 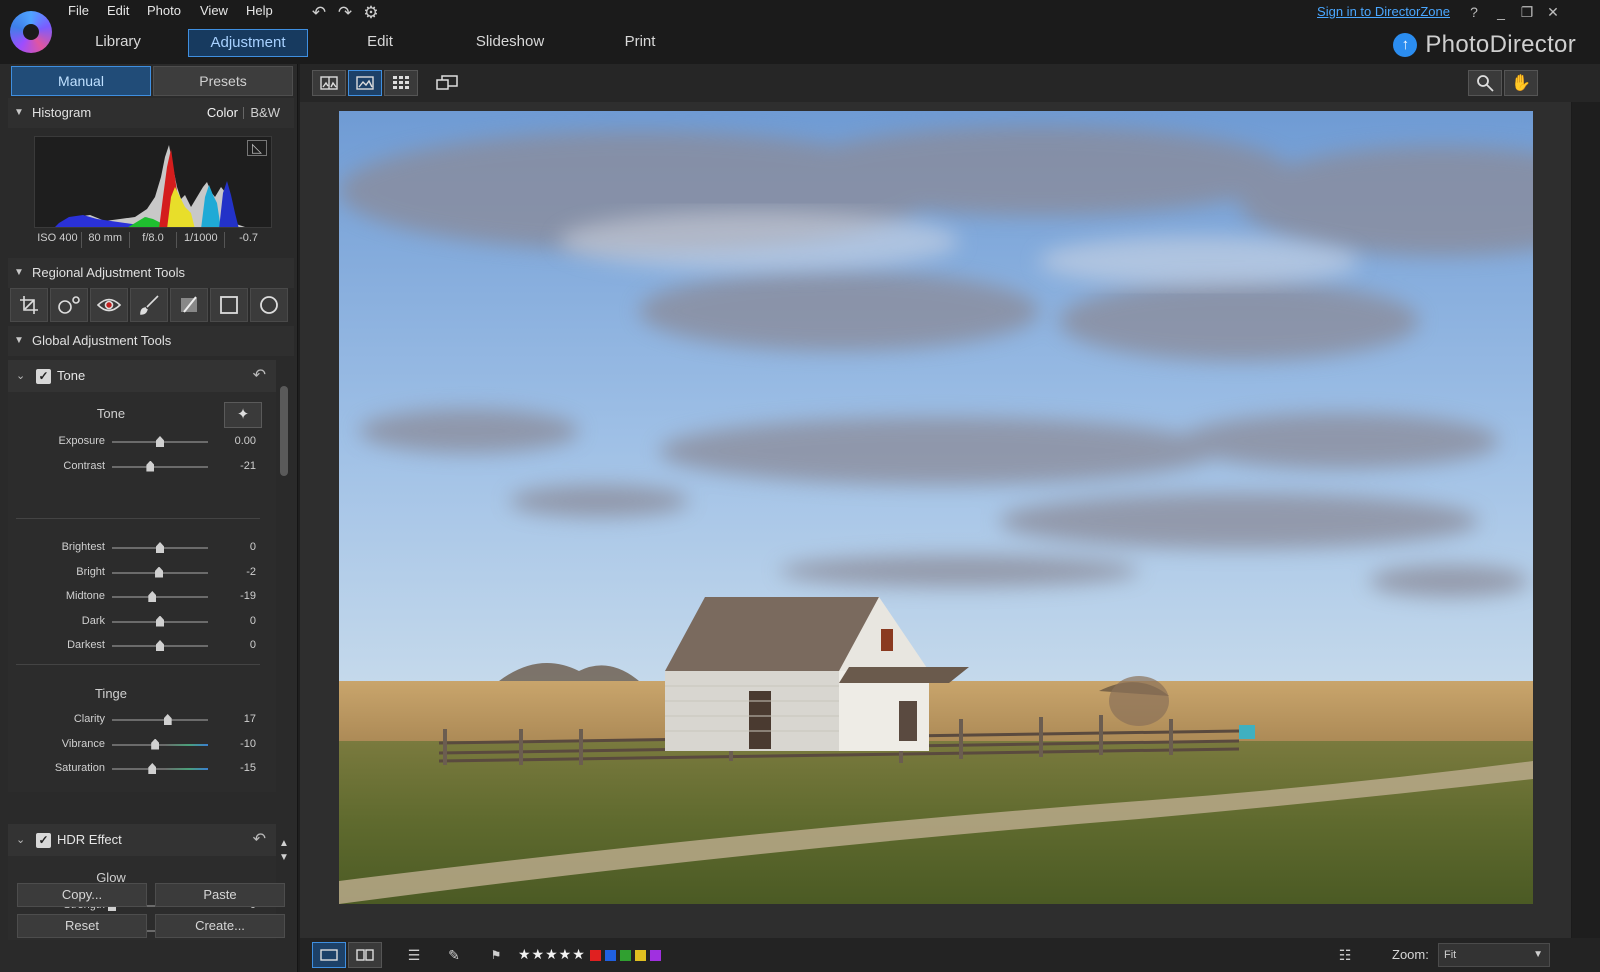 I want to click on menu-view: View, so click(x=214, y=10).